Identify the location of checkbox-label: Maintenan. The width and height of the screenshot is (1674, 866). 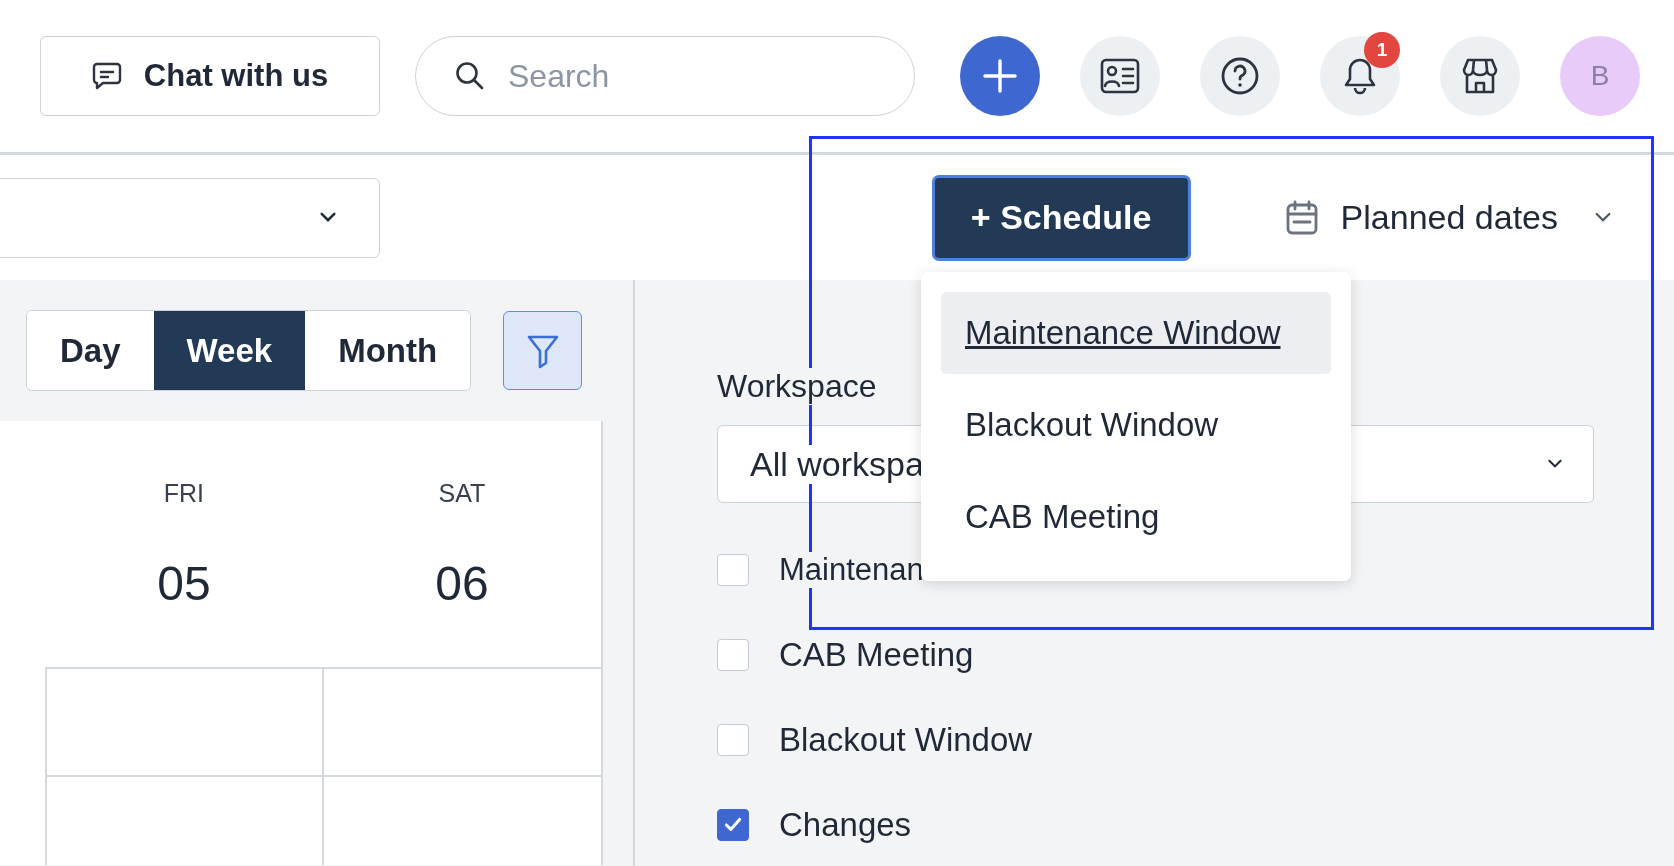
(851, 569).